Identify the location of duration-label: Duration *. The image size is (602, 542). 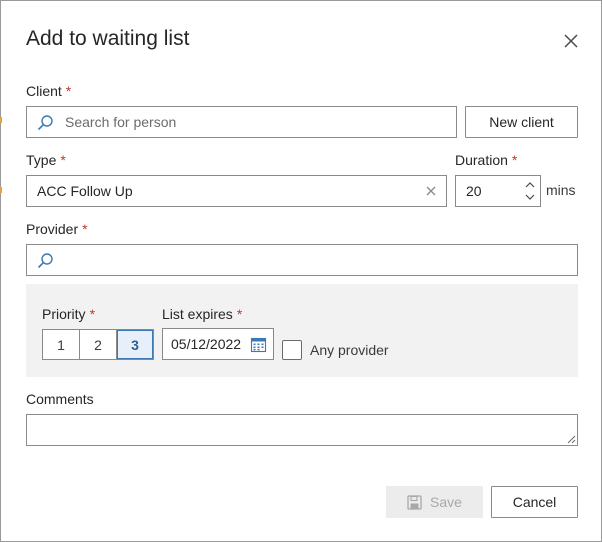
(486, 160).